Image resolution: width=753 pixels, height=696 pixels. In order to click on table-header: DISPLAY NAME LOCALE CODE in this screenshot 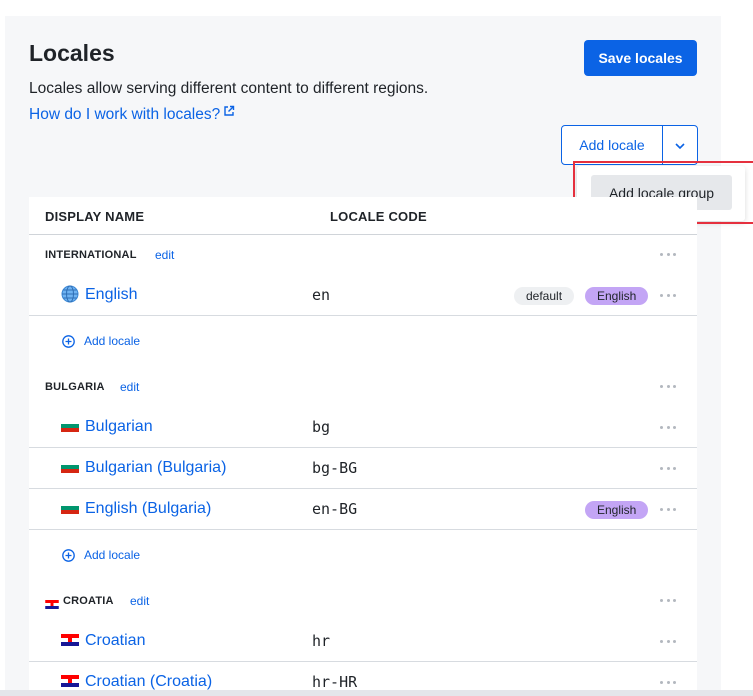, I will do `click(363, 216)`.